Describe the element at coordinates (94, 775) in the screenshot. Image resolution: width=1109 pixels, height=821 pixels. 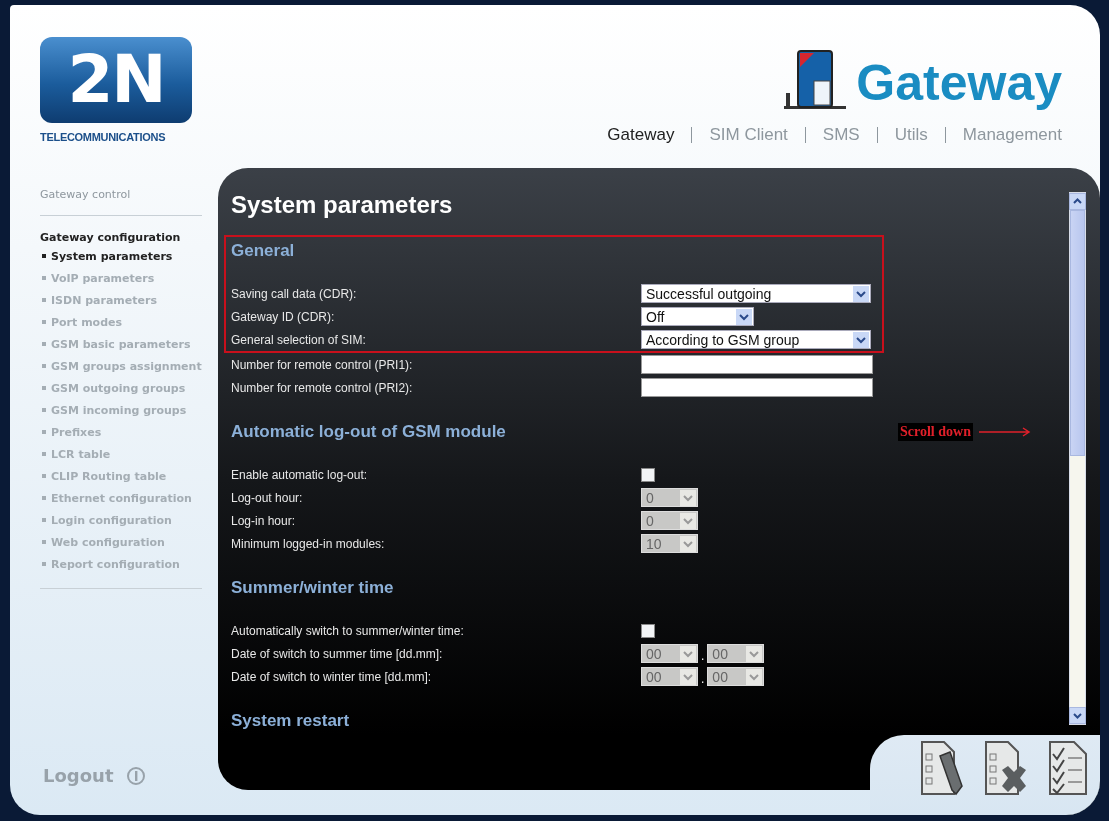
I see `logout-link: Logout` at that location.